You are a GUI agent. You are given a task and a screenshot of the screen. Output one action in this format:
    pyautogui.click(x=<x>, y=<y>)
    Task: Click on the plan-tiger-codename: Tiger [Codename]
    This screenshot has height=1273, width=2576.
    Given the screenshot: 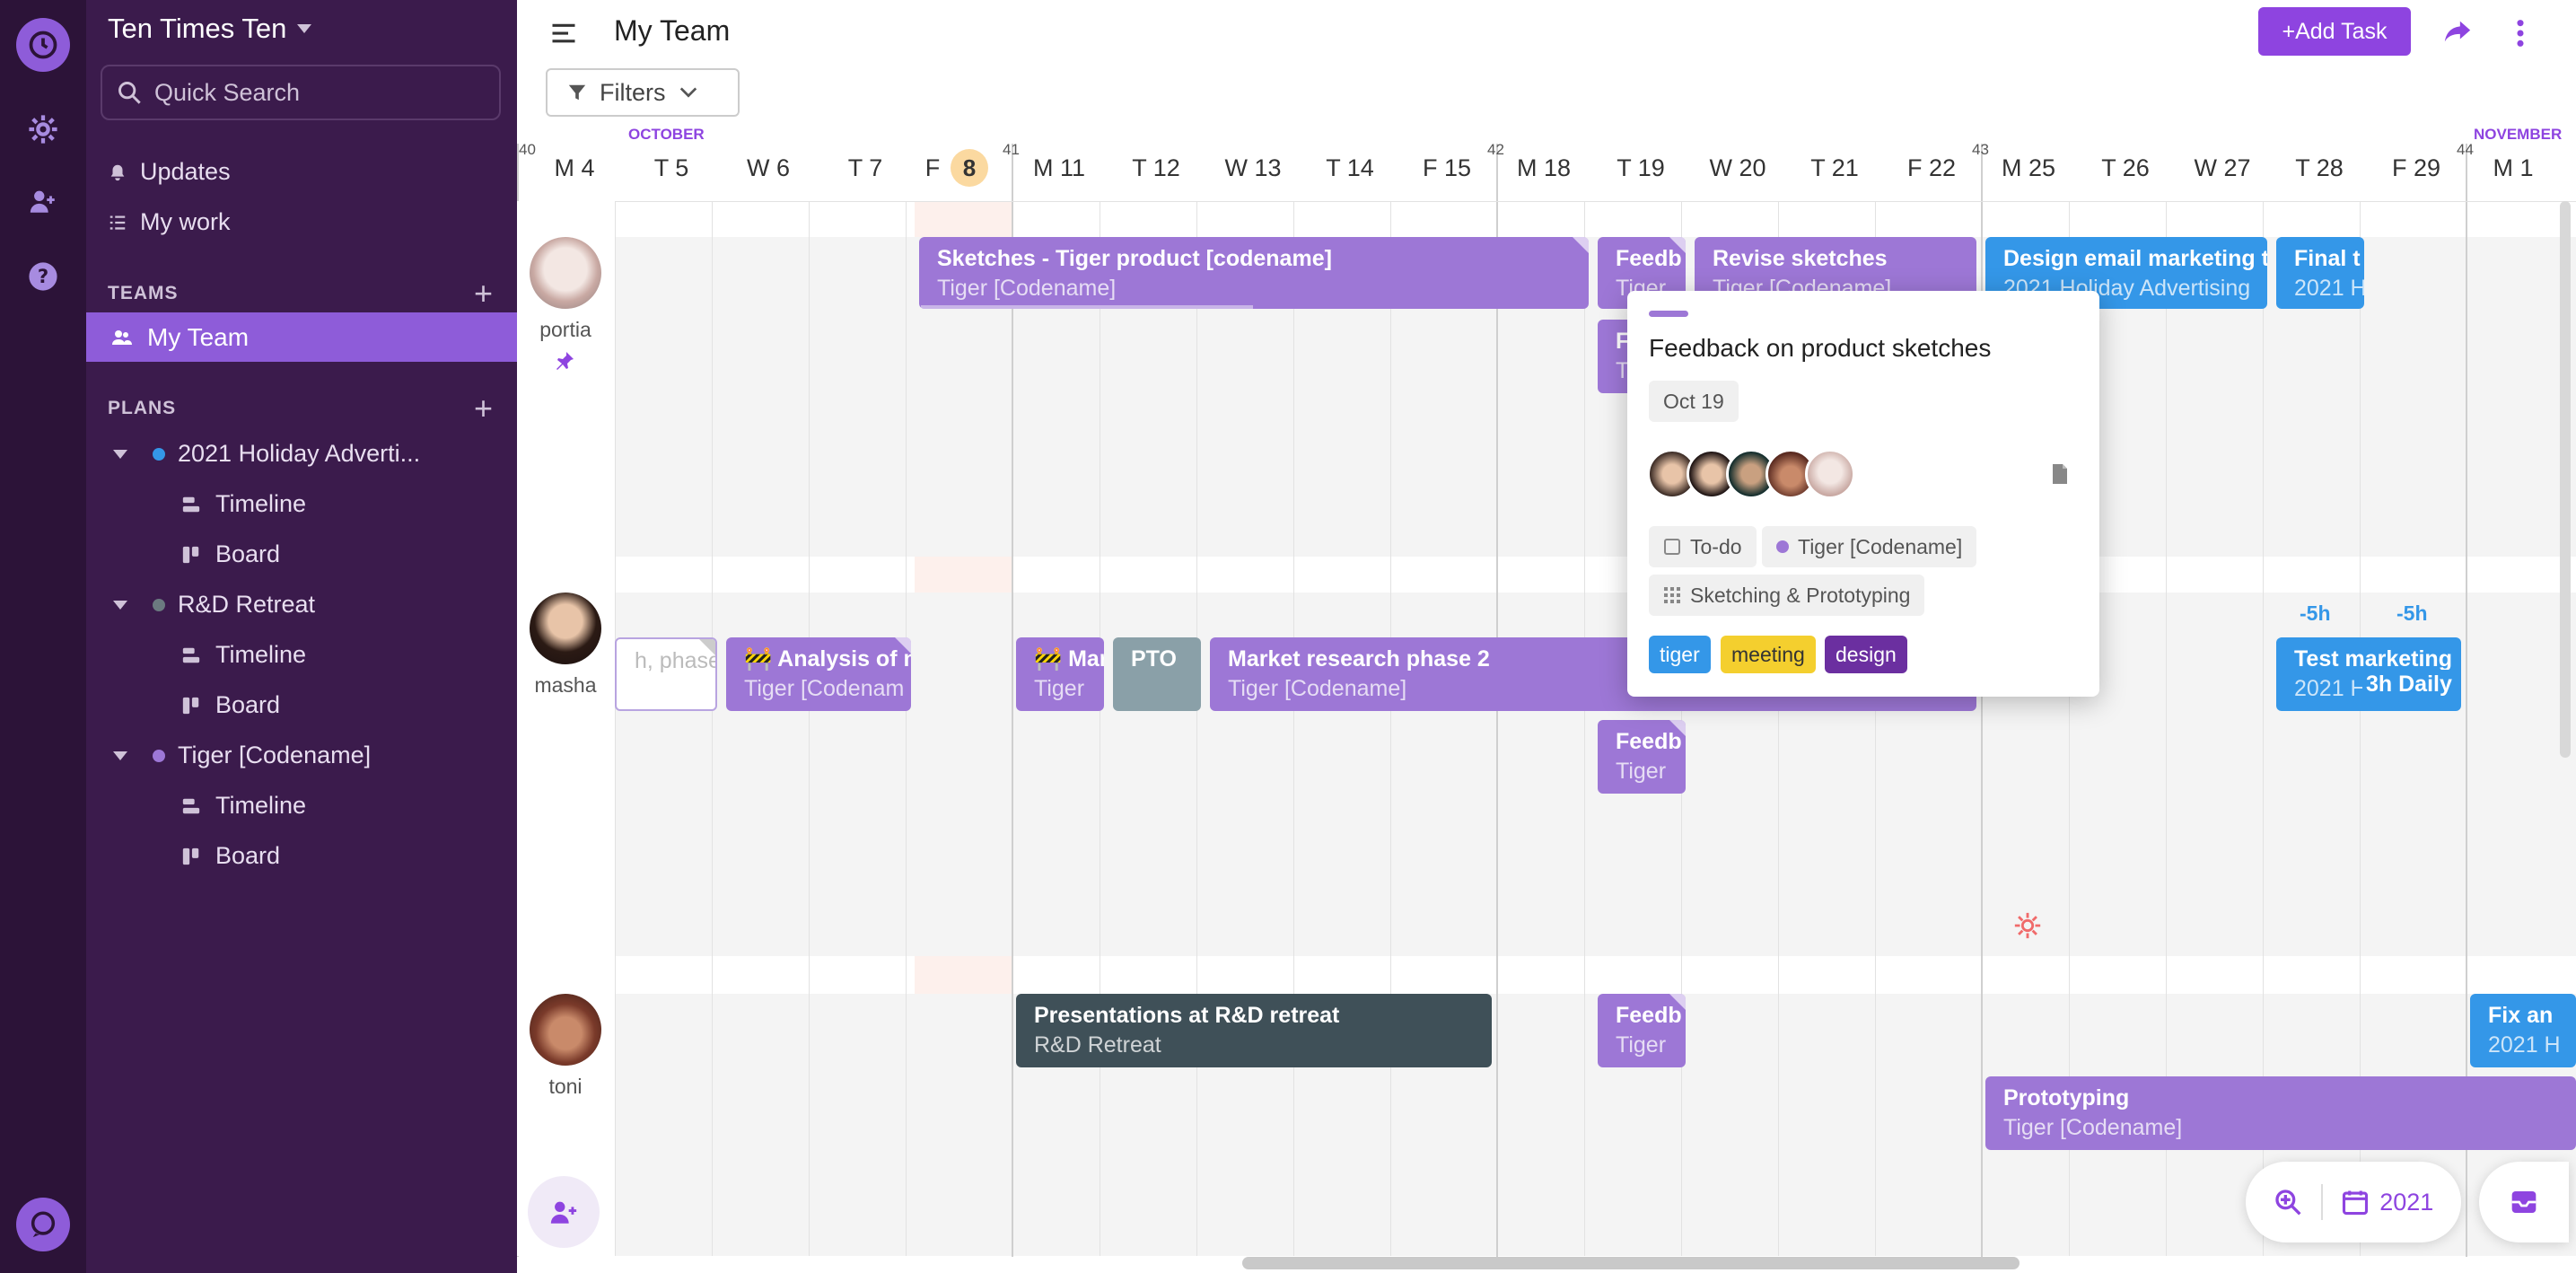 What is the action you would take?
    pyautogui.click(x=242, y=755)
    